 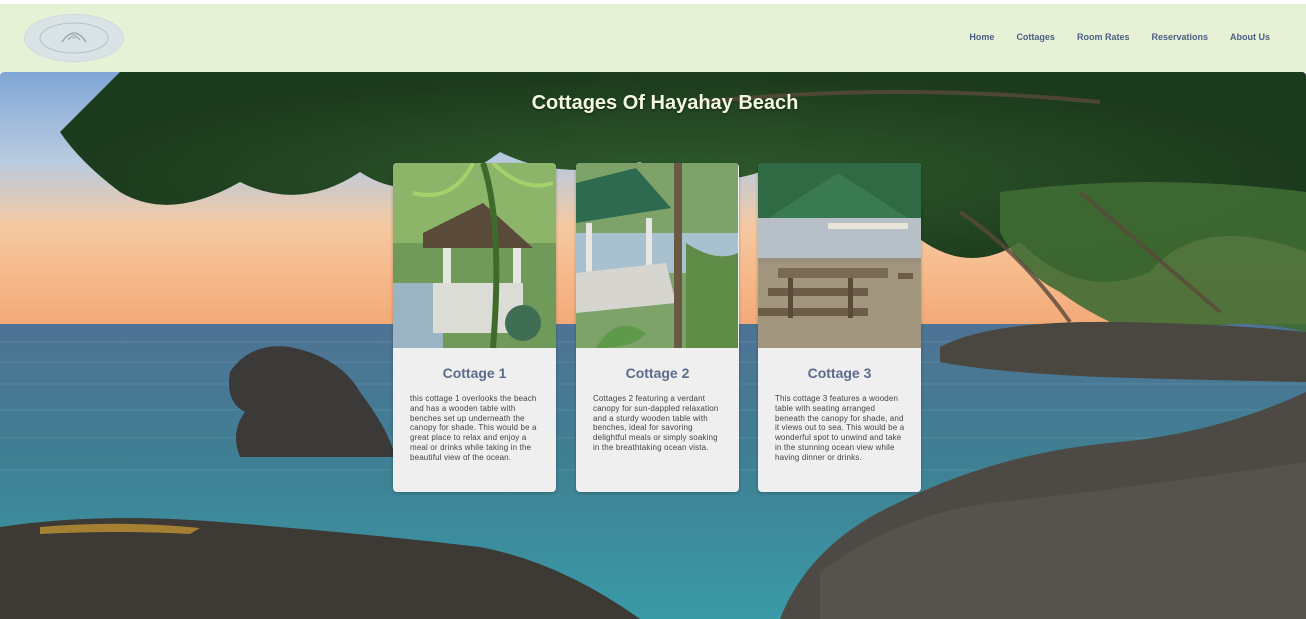 I want to click on logo-emblem-icon, so click(x=74, y=38).